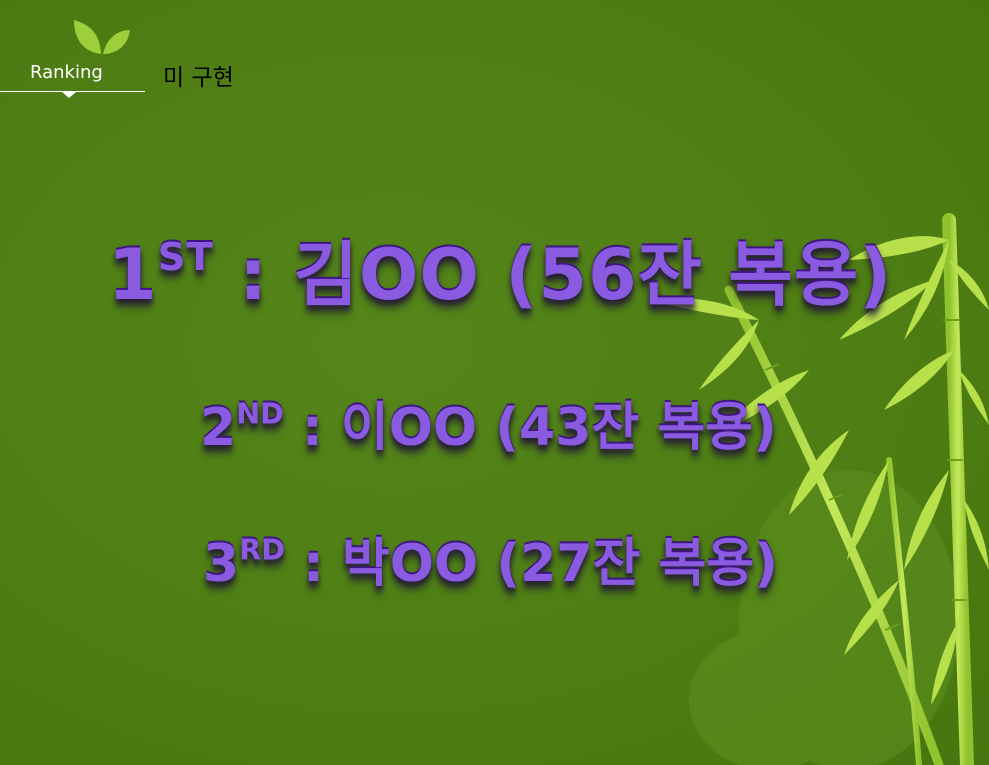  I want to click on rank-detail: (43잔 복용), so click(627, 427).